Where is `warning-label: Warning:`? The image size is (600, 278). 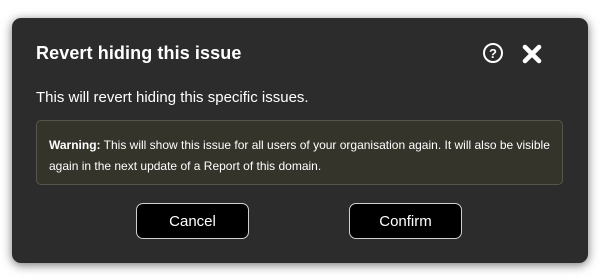
warning-label: Warning: is located at coordinates (75, 145).